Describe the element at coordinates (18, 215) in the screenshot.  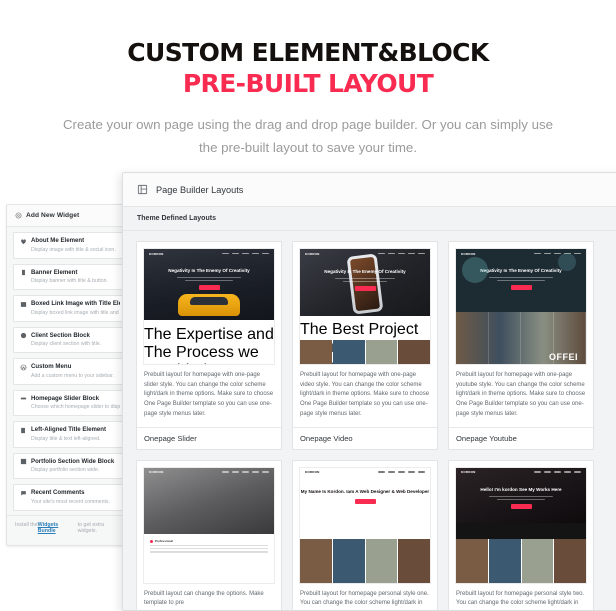
I see `gear-icon` at that location.